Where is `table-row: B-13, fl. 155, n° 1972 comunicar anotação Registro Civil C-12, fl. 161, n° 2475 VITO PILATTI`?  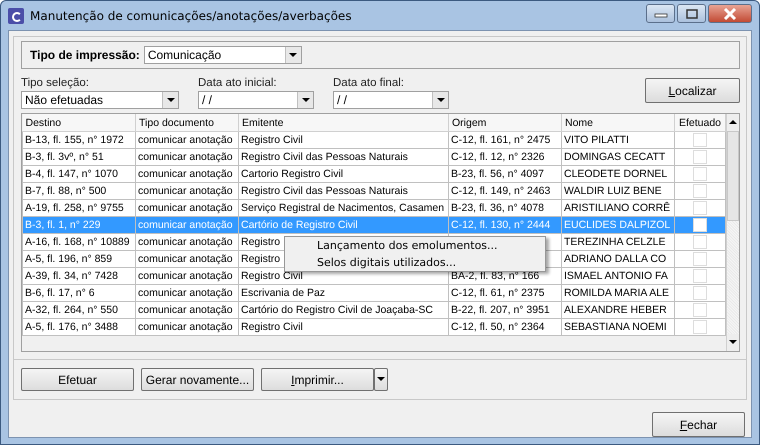
table-row: B-13, fl. 155, n° 1972 comunicar anotação Registro Civil C-12, fl. 161, n° 2475 VITO PILATTI is located at coordinates (374, 140).